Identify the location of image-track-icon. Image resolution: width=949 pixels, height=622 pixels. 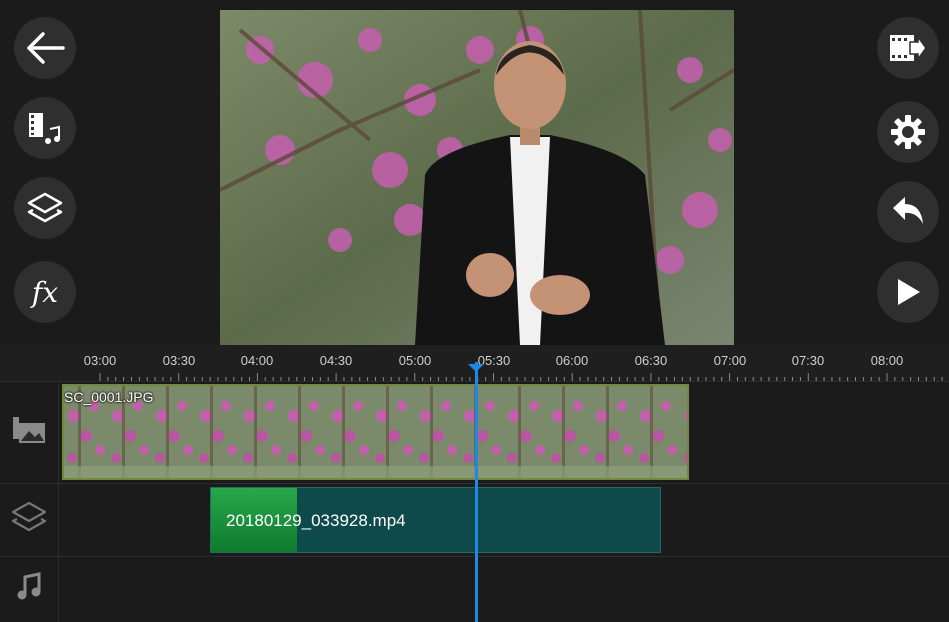
(29, 432).